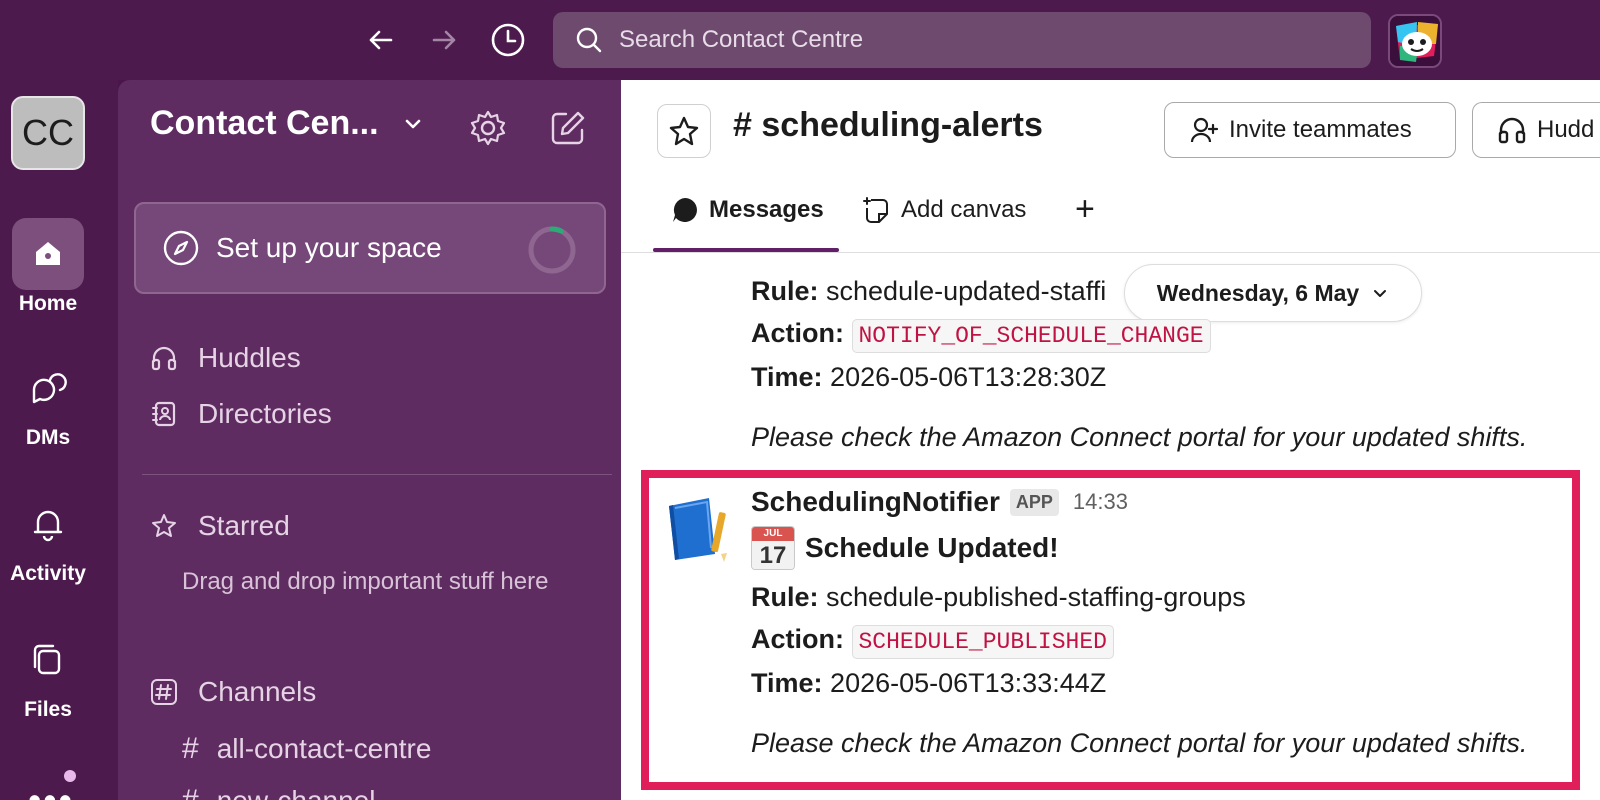  What do you see at coordinates (296, 792) in the screenshot?
I see `channel-label: new-channel` at bounding box center [296, 792].